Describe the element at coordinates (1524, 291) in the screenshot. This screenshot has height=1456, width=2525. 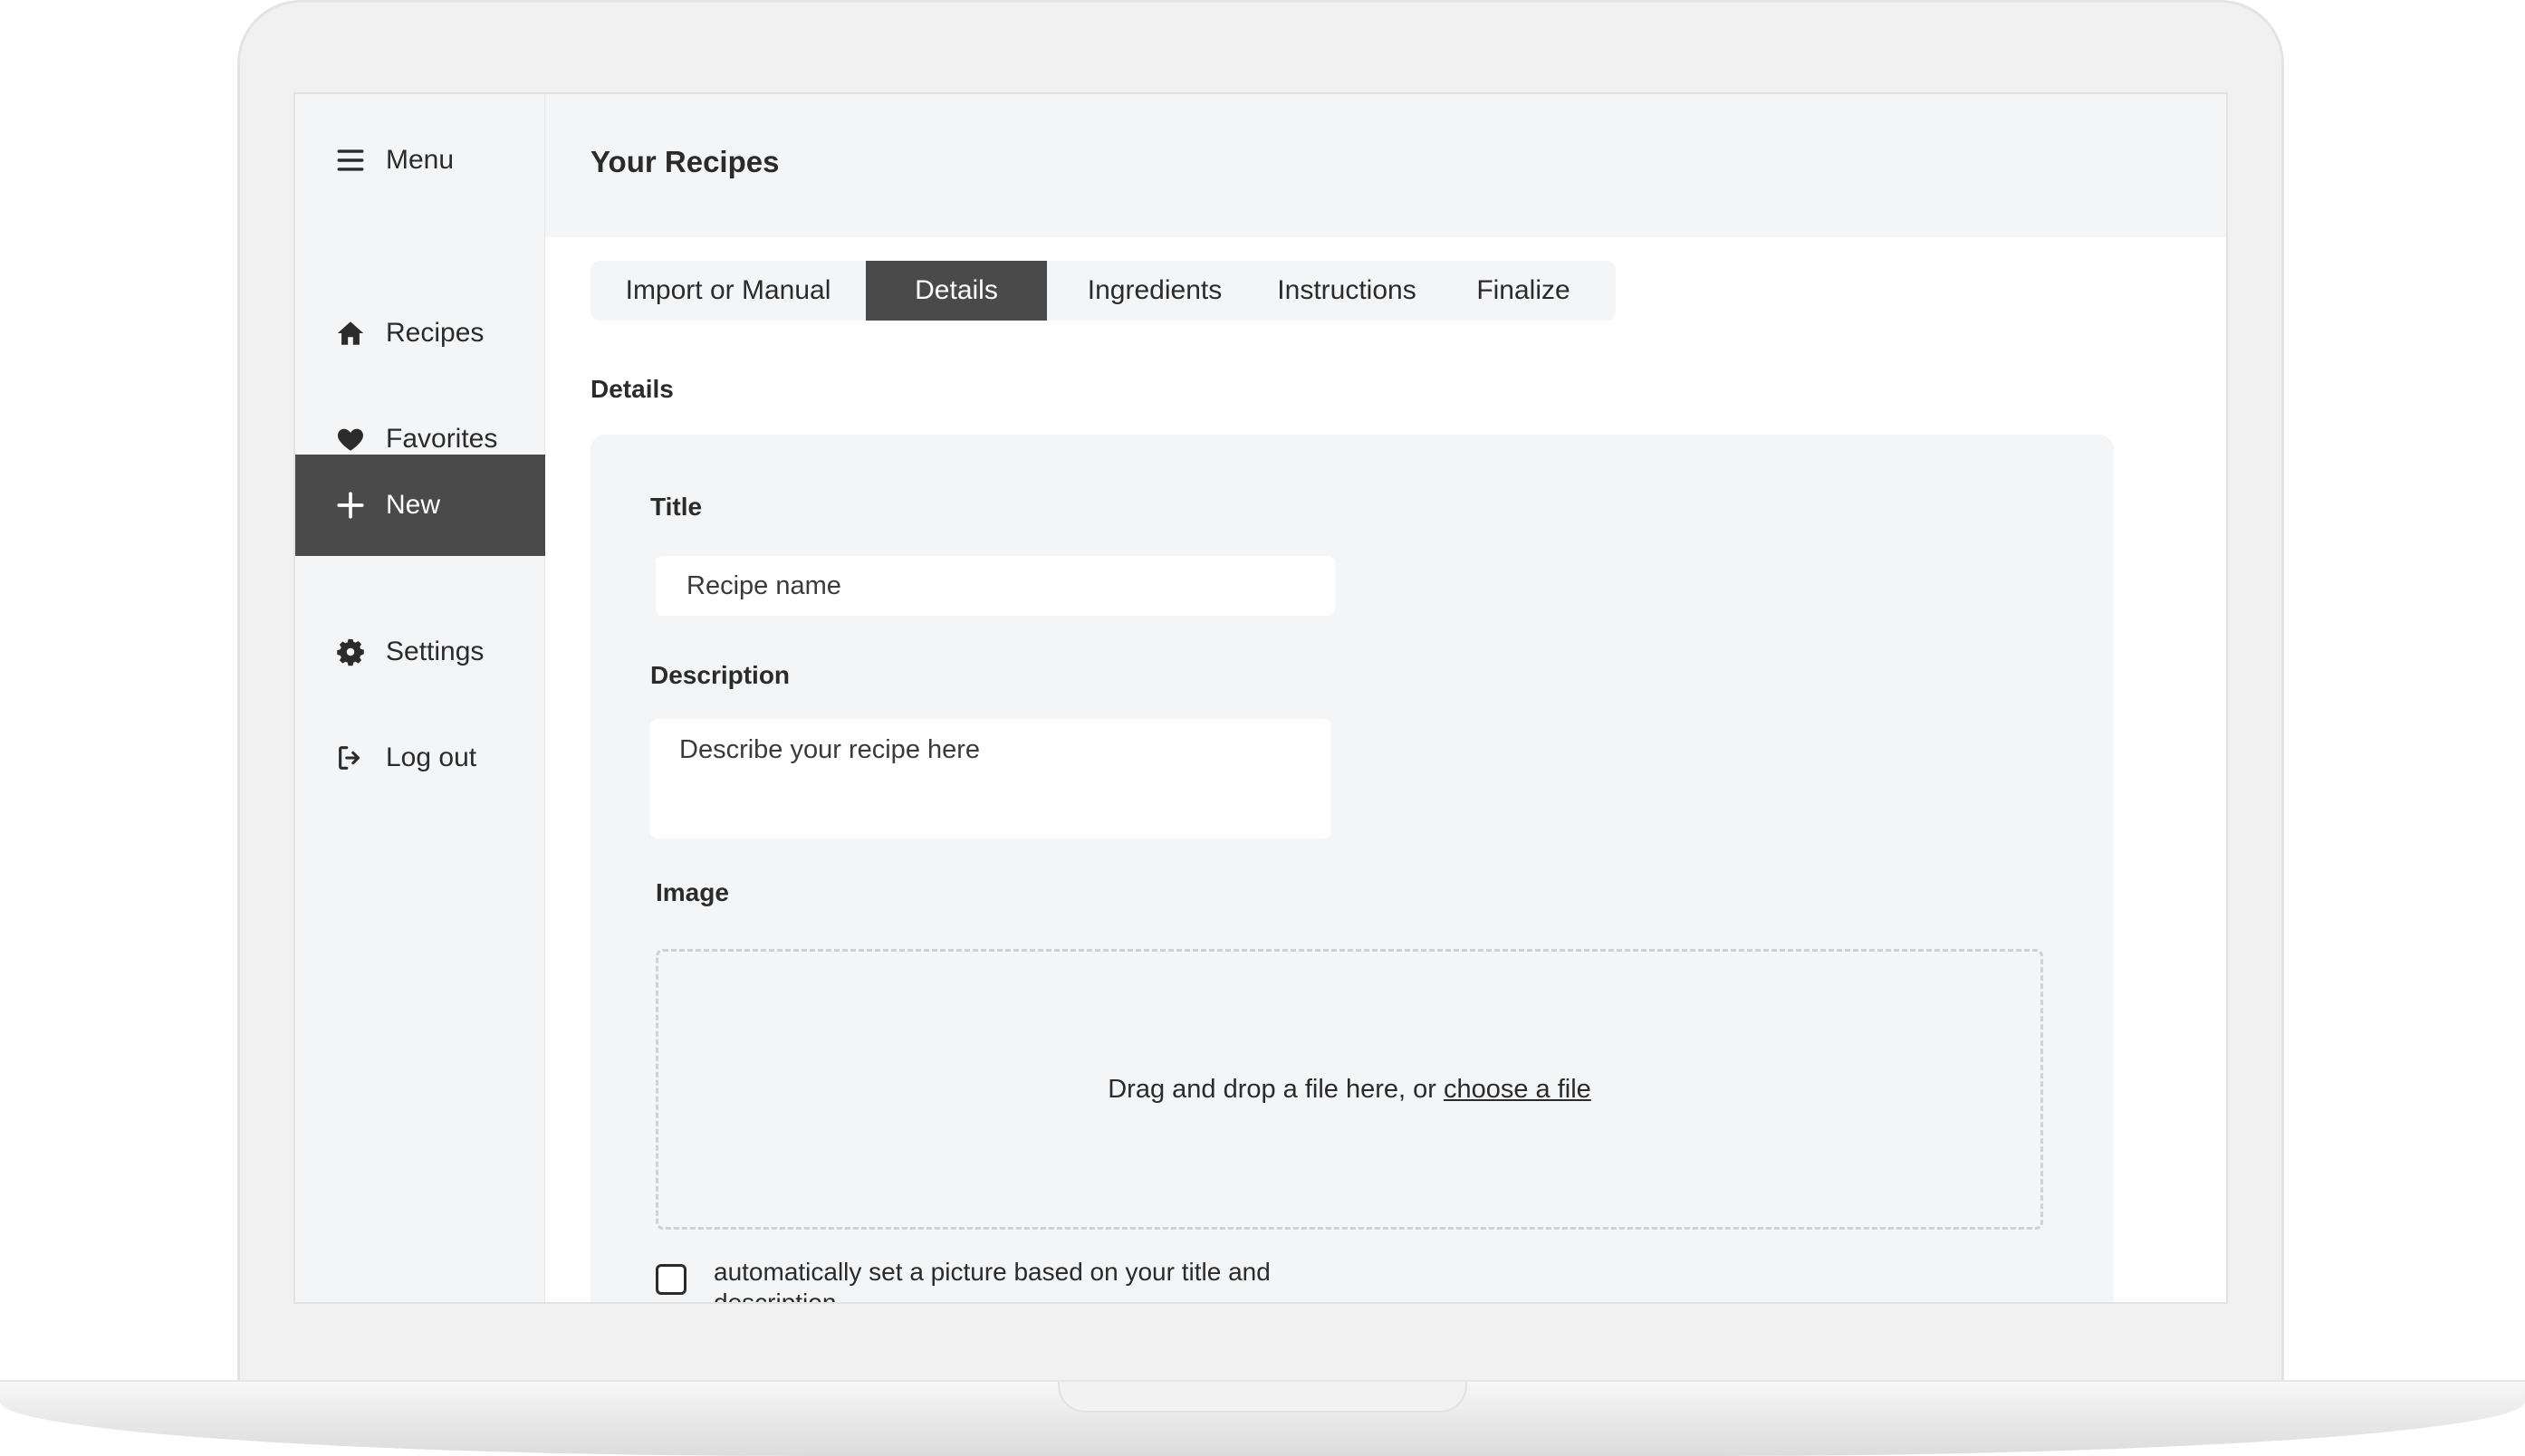
I see `tab-finalize: Finalize` at that location.